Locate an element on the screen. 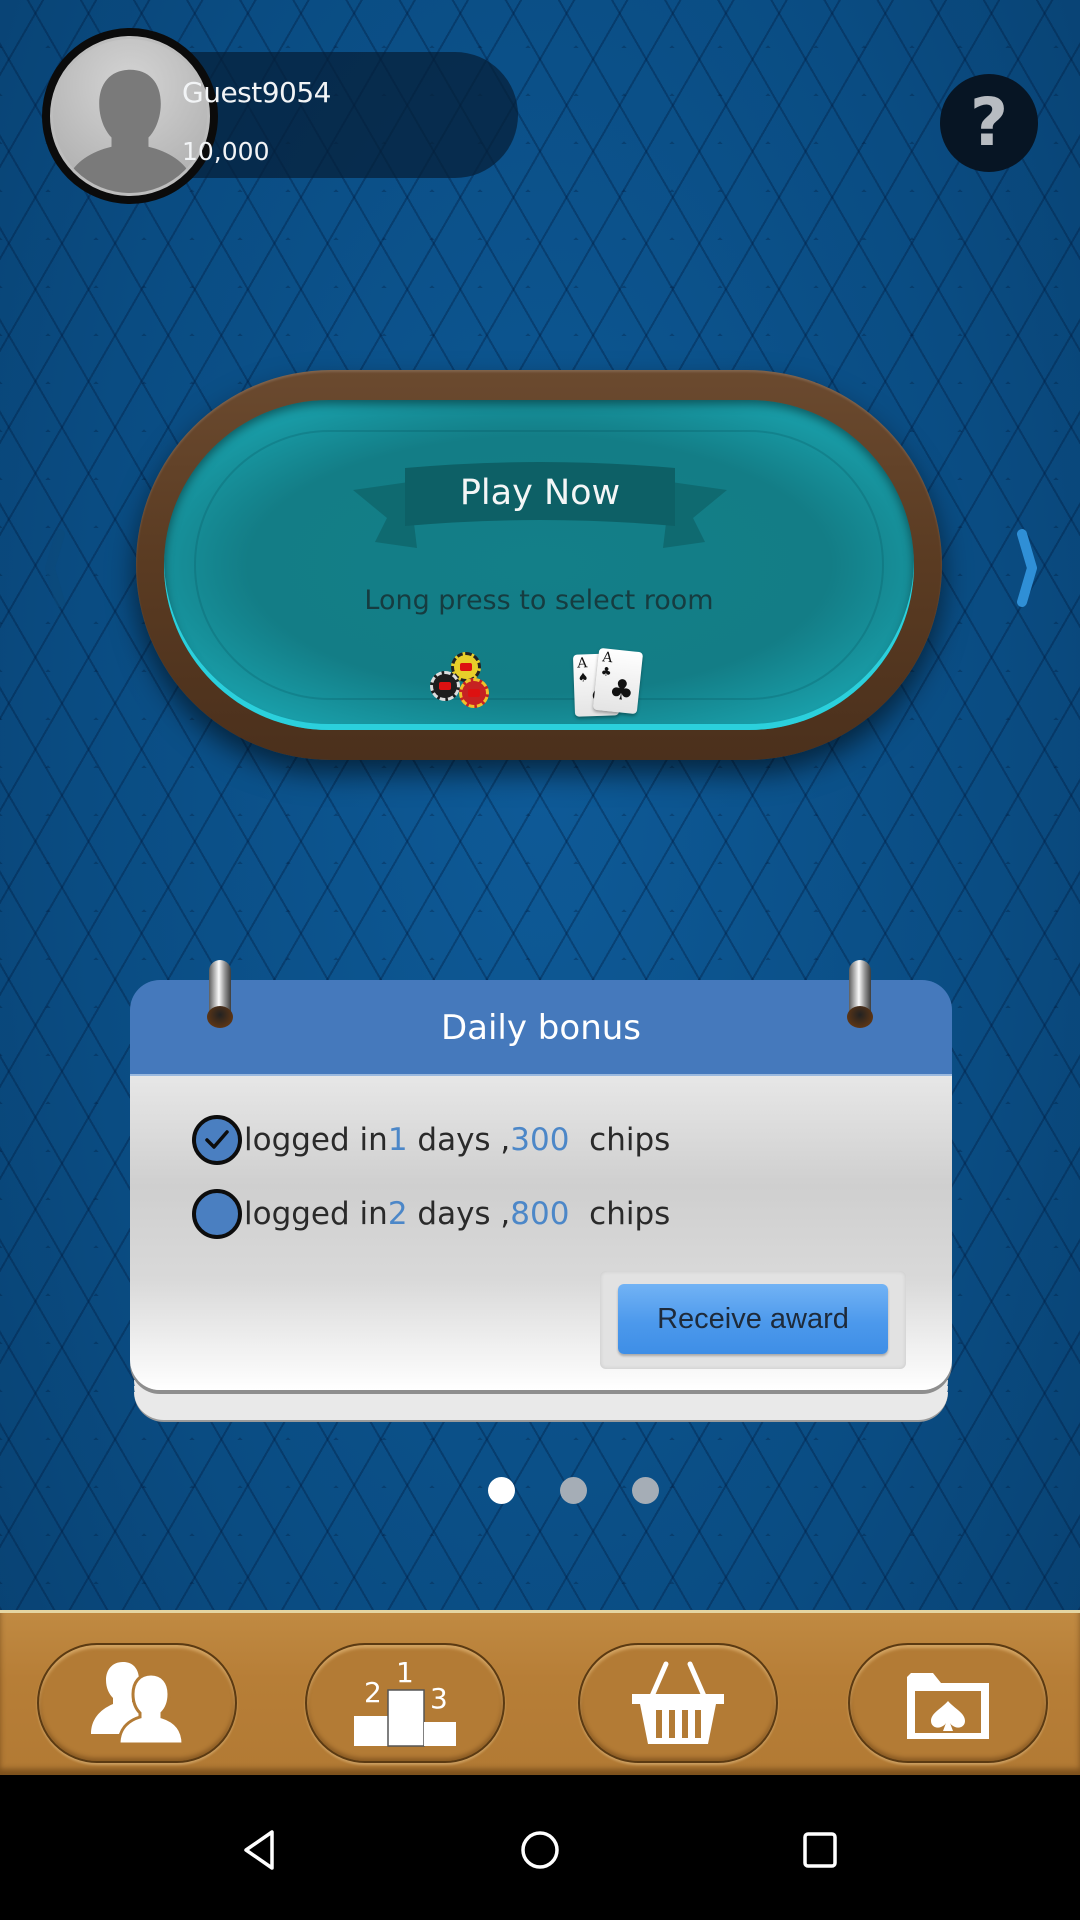  two-people-icon is located at coordinates (138, 1704).